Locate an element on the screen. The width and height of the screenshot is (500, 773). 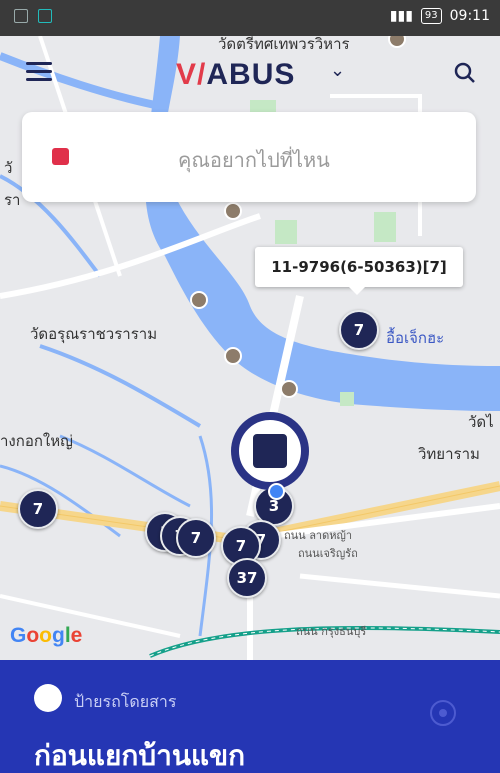
app-logo: V/ABUS is located at coordinates (235, 75).